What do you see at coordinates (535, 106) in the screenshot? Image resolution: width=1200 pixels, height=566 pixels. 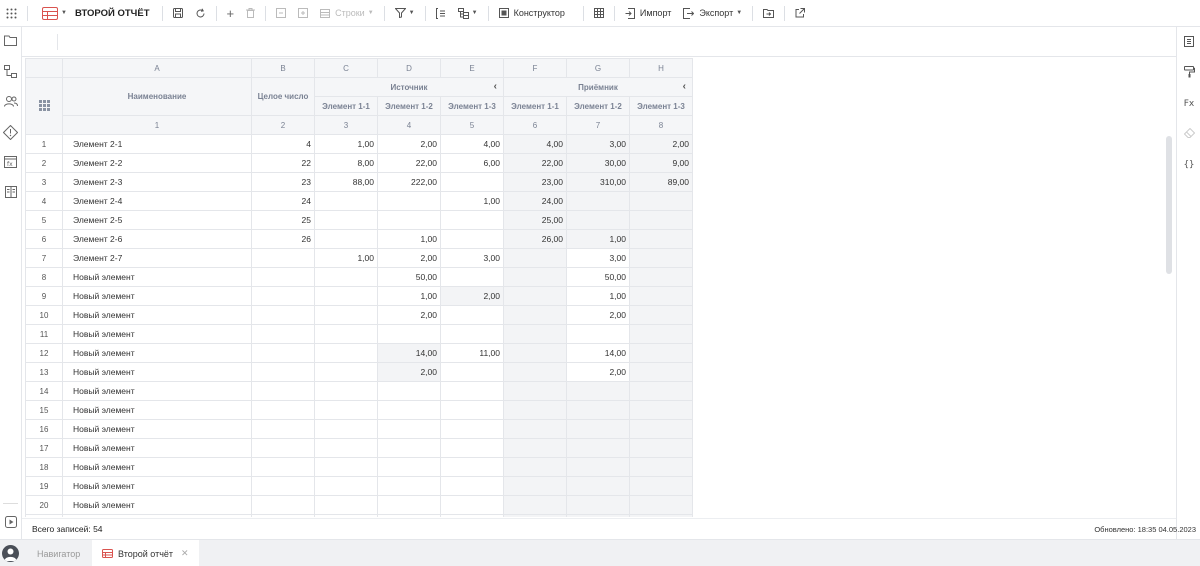 I see `column-header-receiver-1-1: Элемент 1-1` at bounding box center [535, 106].